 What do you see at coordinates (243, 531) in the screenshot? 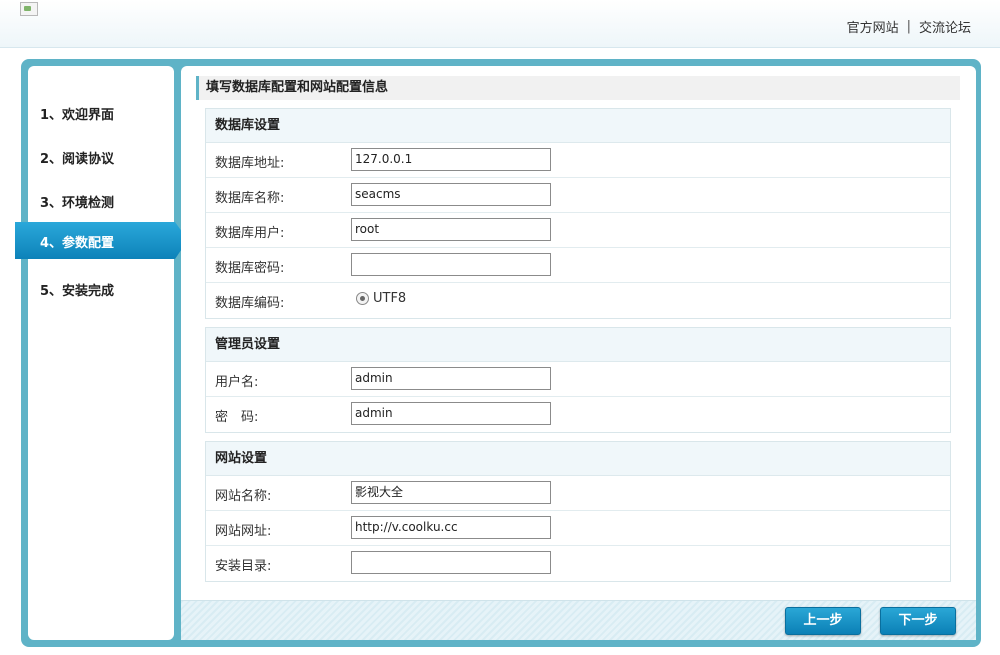
I see `site-url-label: 网站网址:` at bounding box center [243, 531].